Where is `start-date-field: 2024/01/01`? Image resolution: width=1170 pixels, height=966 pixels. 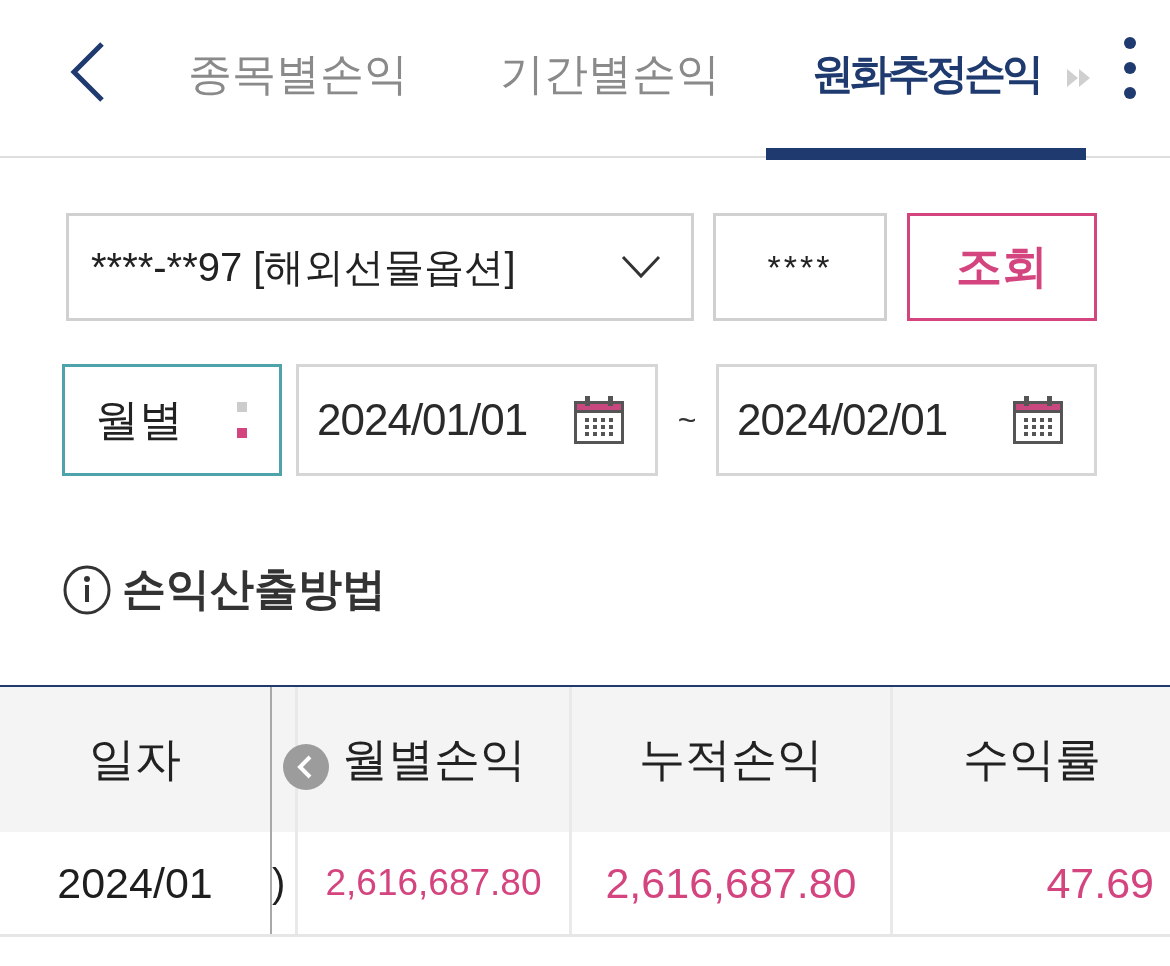
start-date-field: 2024/01/01 is located at coordinates (477, 420).